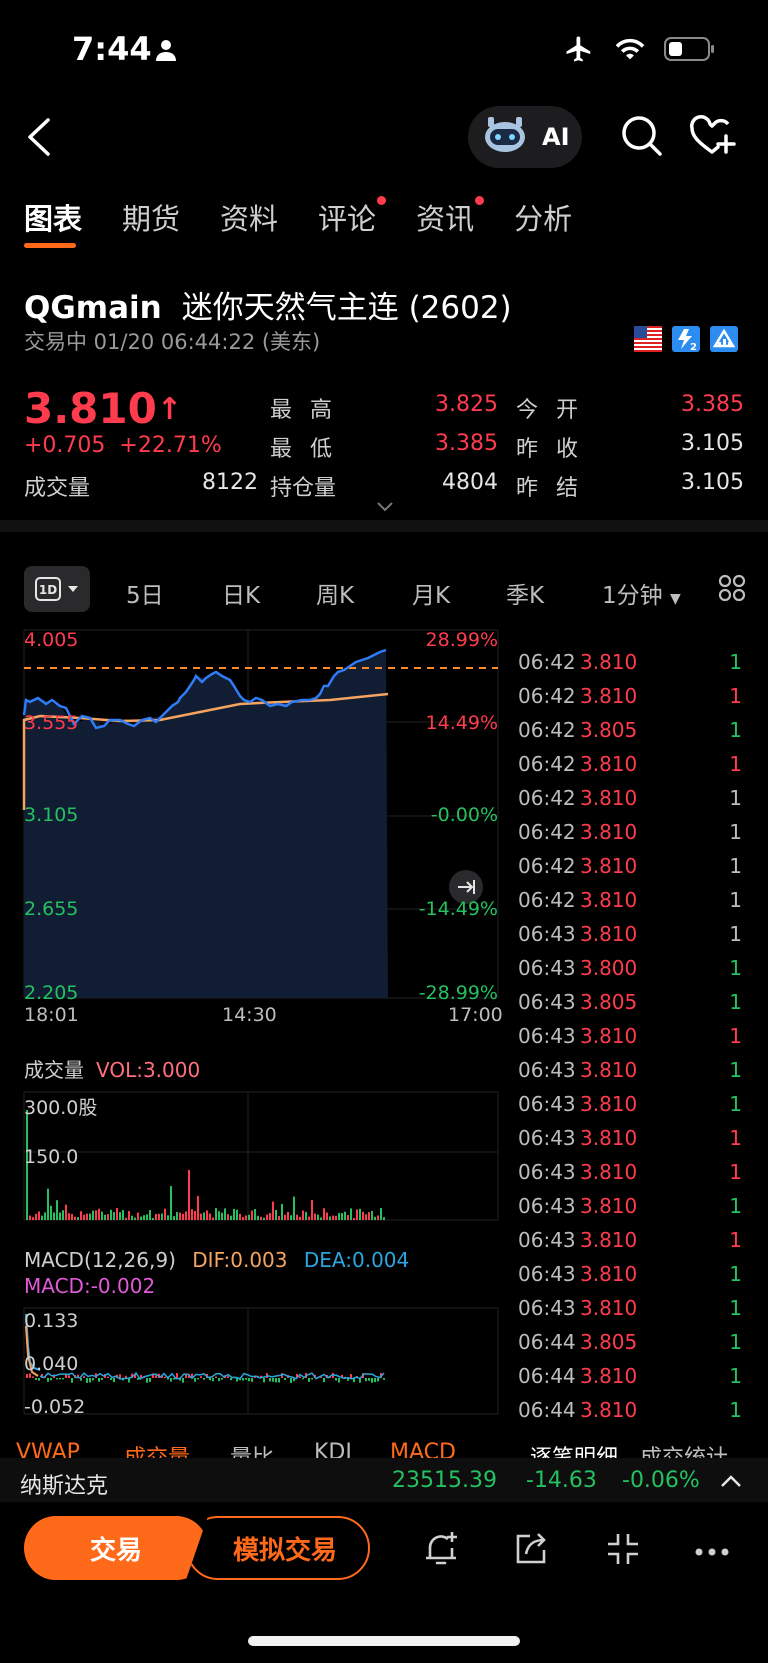  Describe the element at coordinates (389, 589) in the screenshot. I see `period-selector: 1D 5日 日K 周K 月K 季K 1分钟 ▼` at that location.